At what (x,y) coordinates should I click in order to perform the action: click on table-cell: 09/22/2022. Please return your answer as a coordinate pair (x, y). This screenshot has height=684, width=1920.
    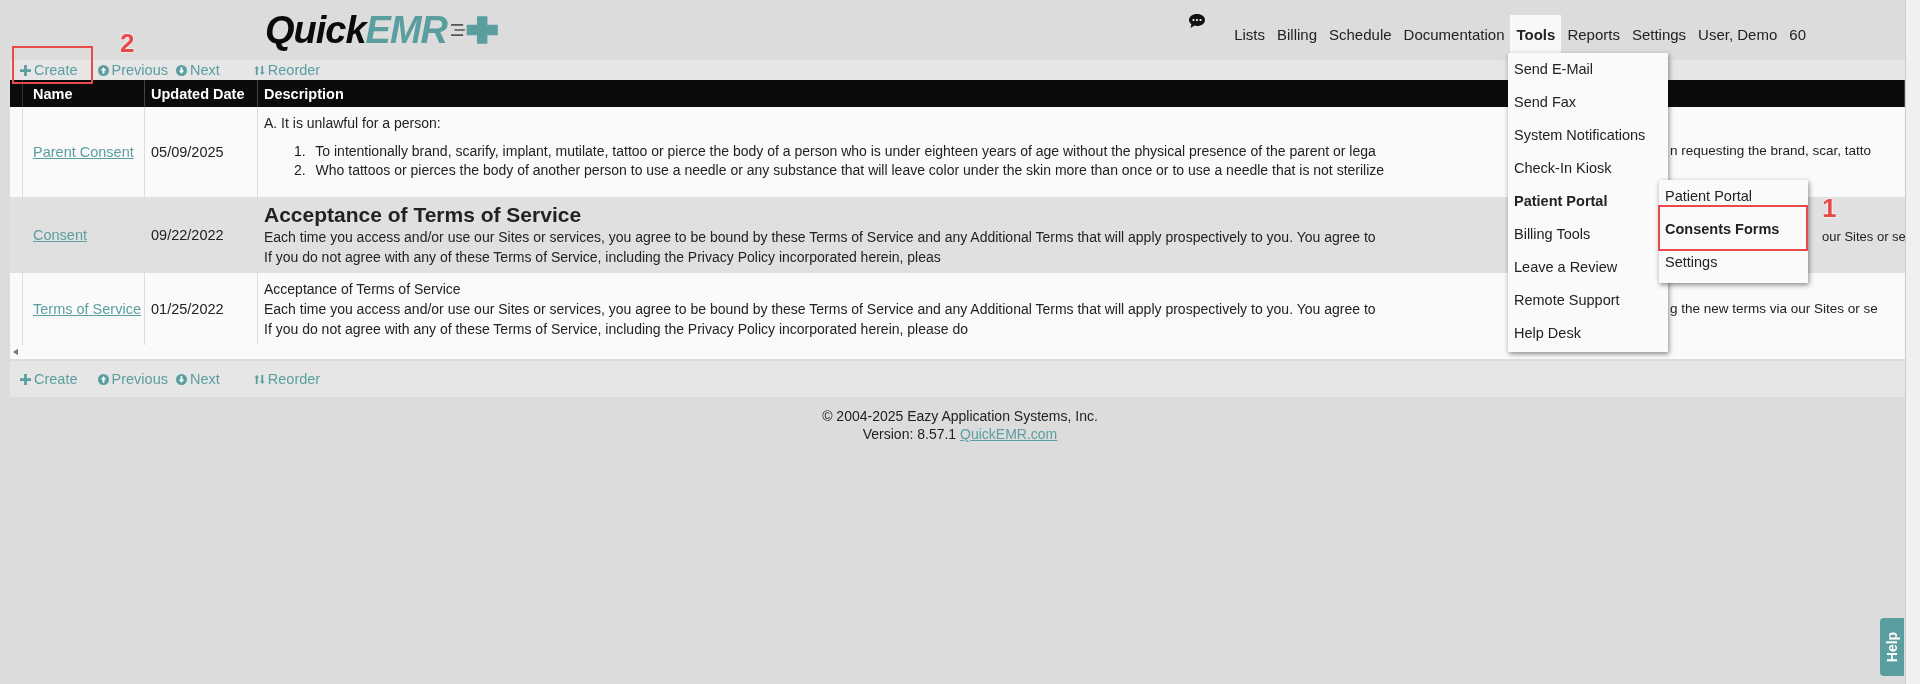
    Looking at the image, I should click on (187, 235).